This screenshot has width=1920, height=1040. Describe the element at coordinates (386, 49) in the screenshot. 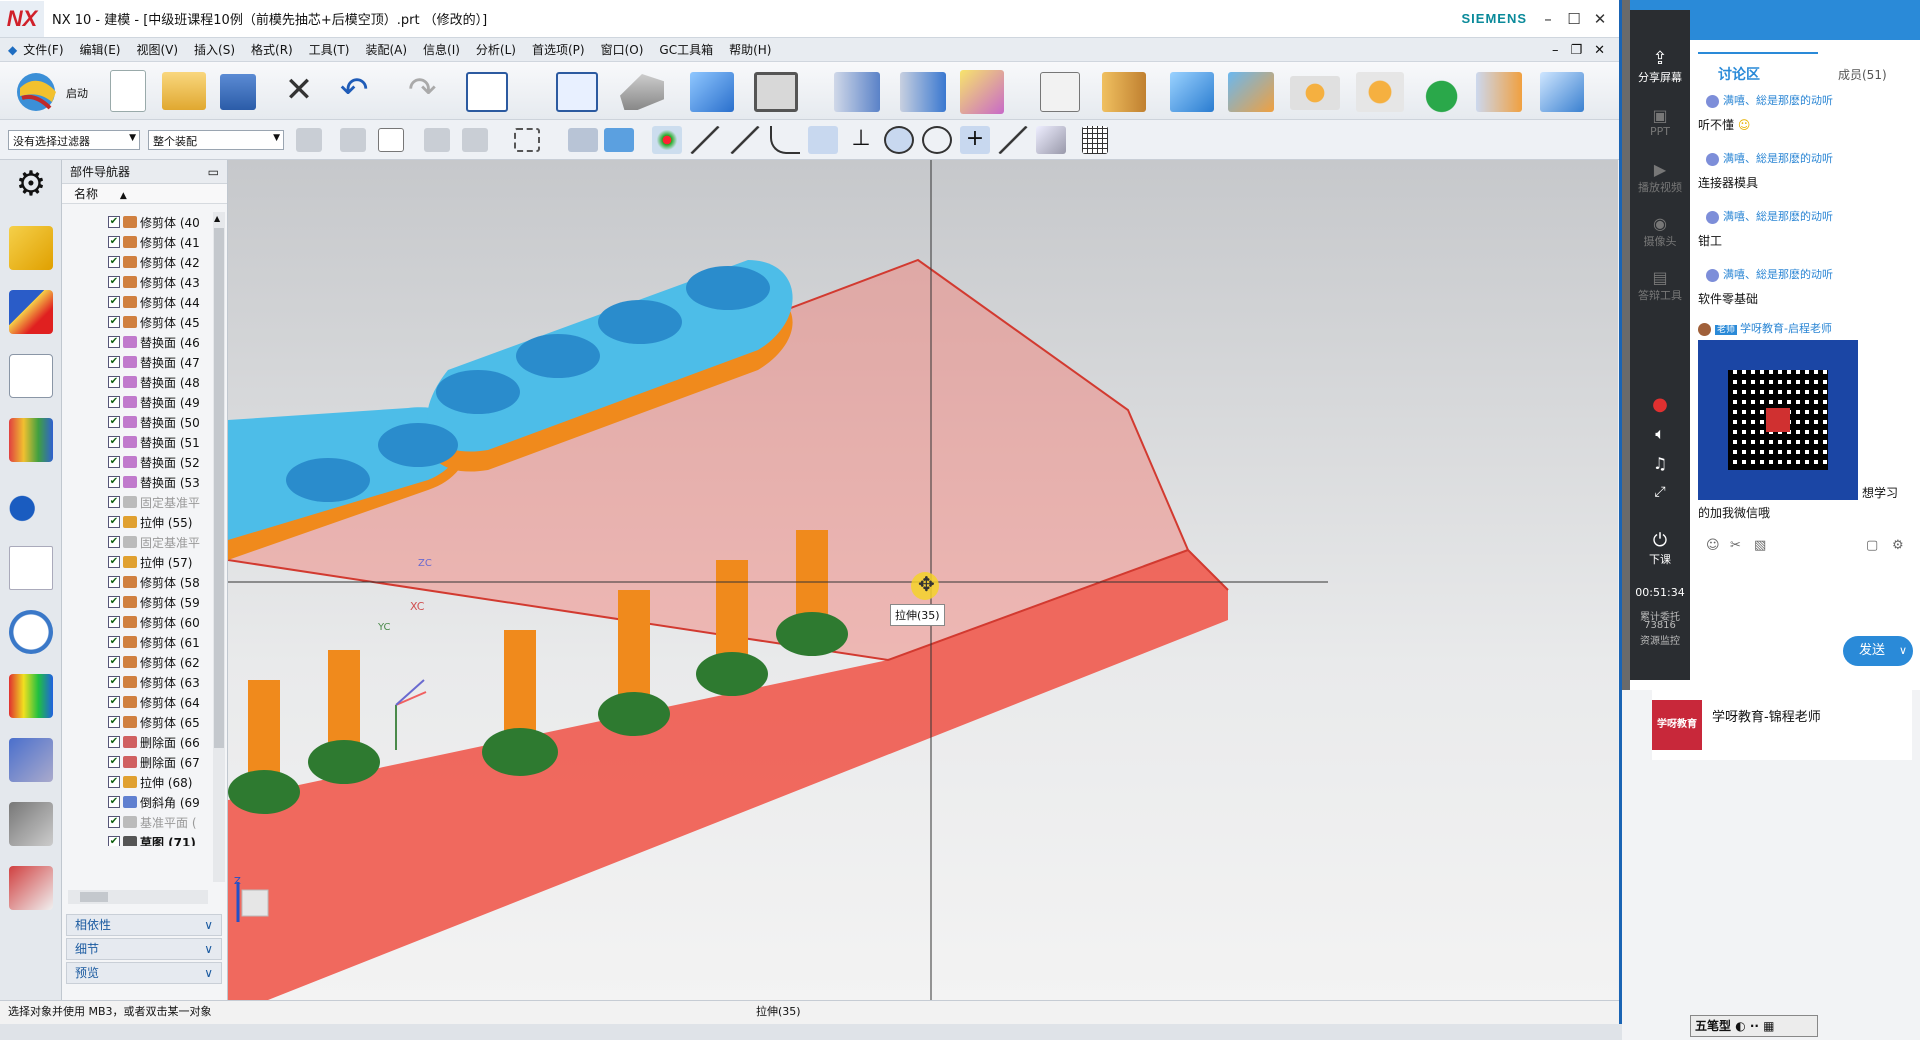

I see `menu-6: 装配(A)` at that location.